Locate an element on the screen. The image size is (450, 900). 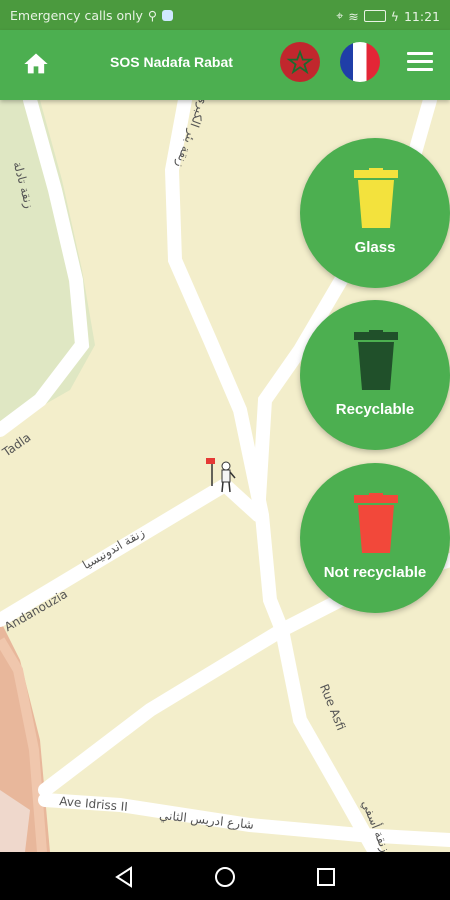
bin-label: Glass is located at coordinates (375, 247).